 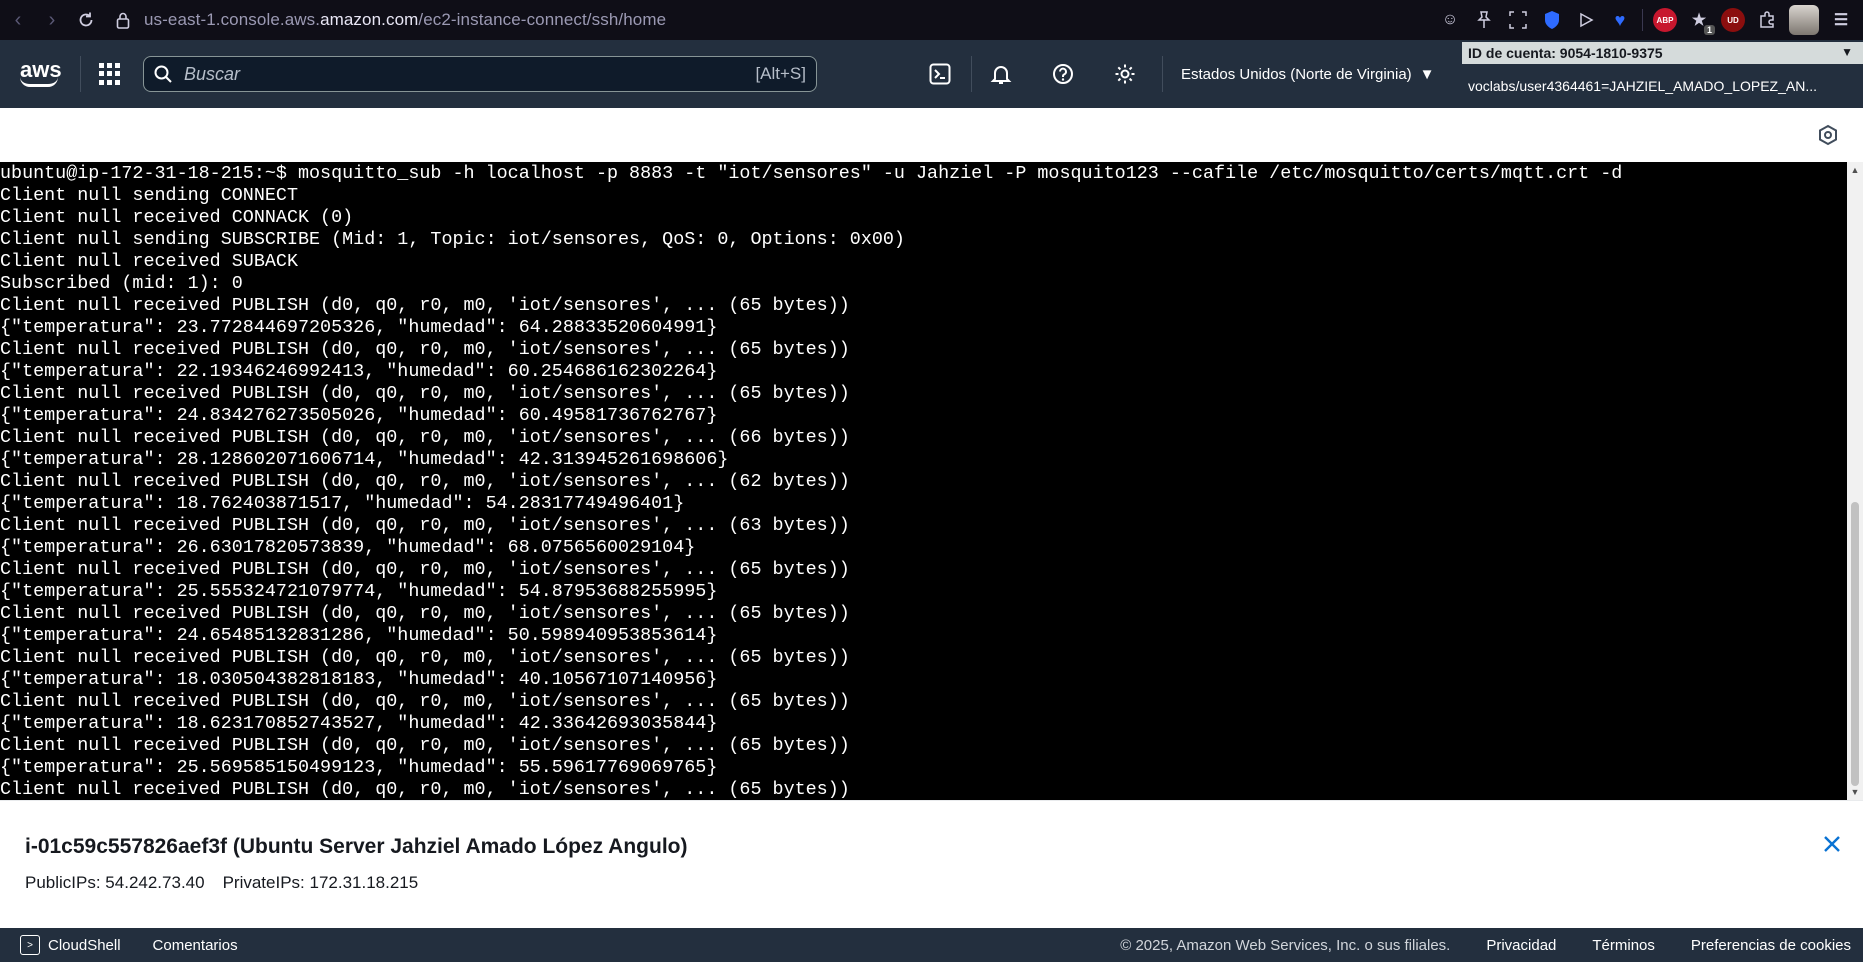 I want to click on scroll-thumb, so click(x=1855, y=644).